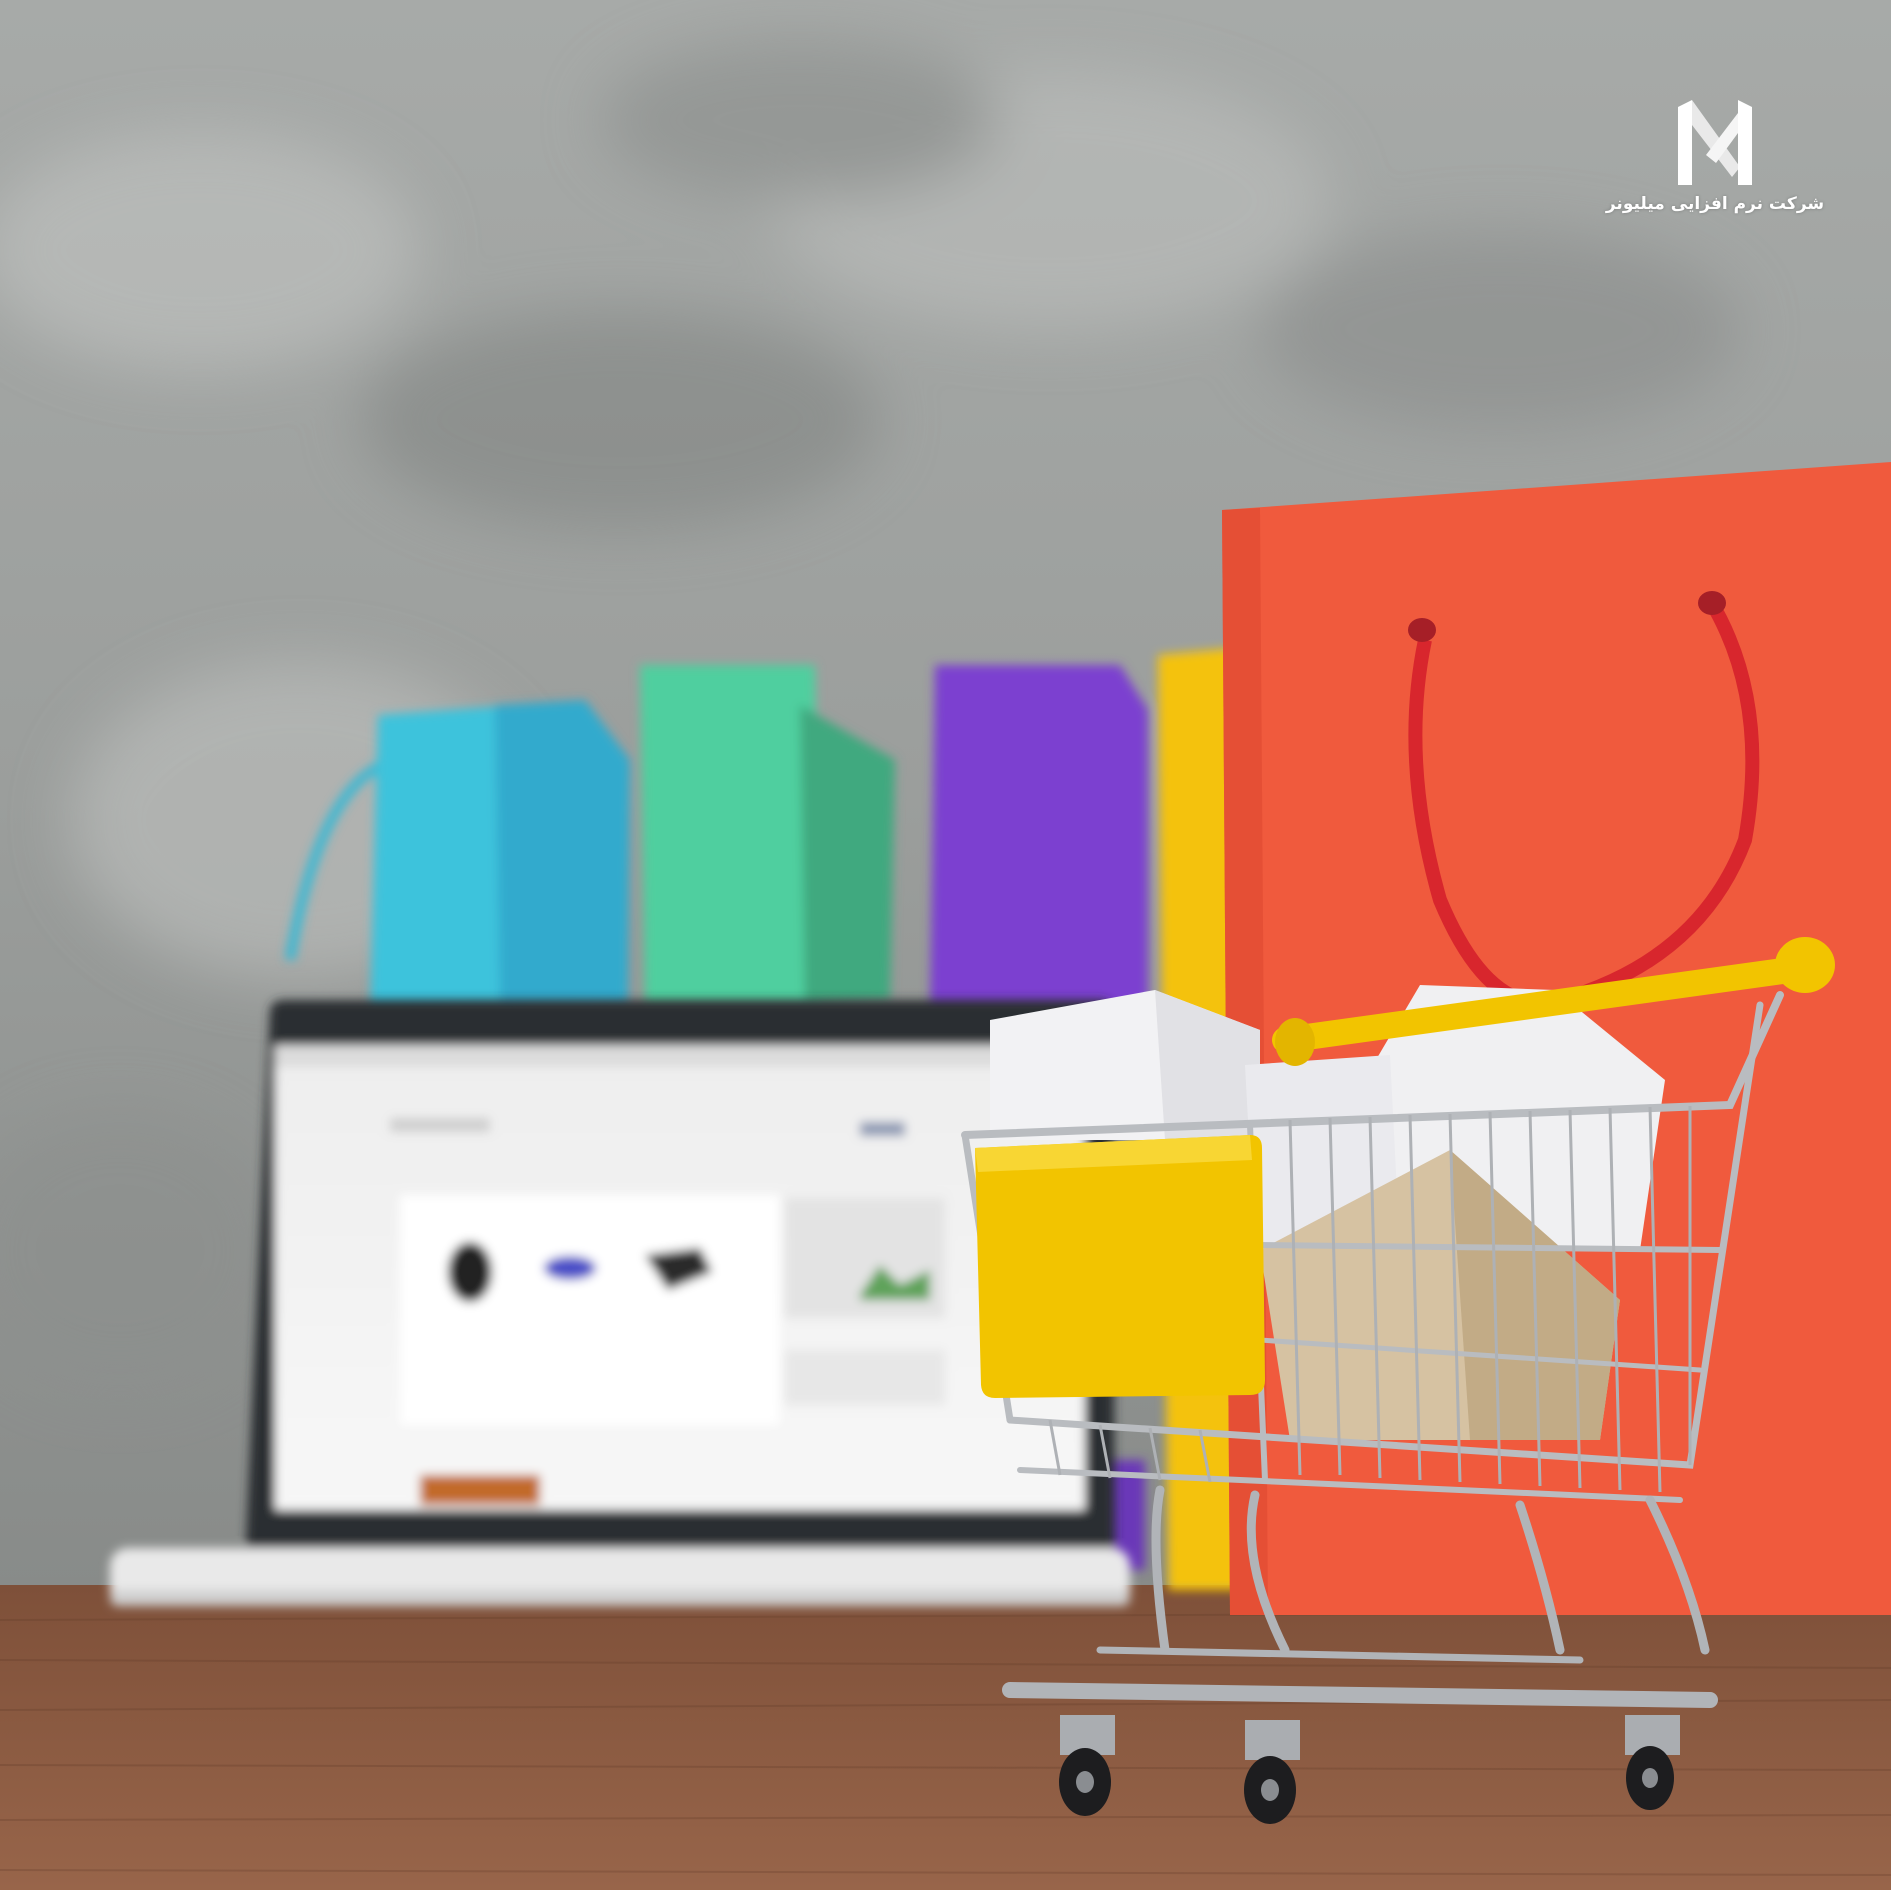  I want to click on cart-yellow-panel, so click(1120, 1266).